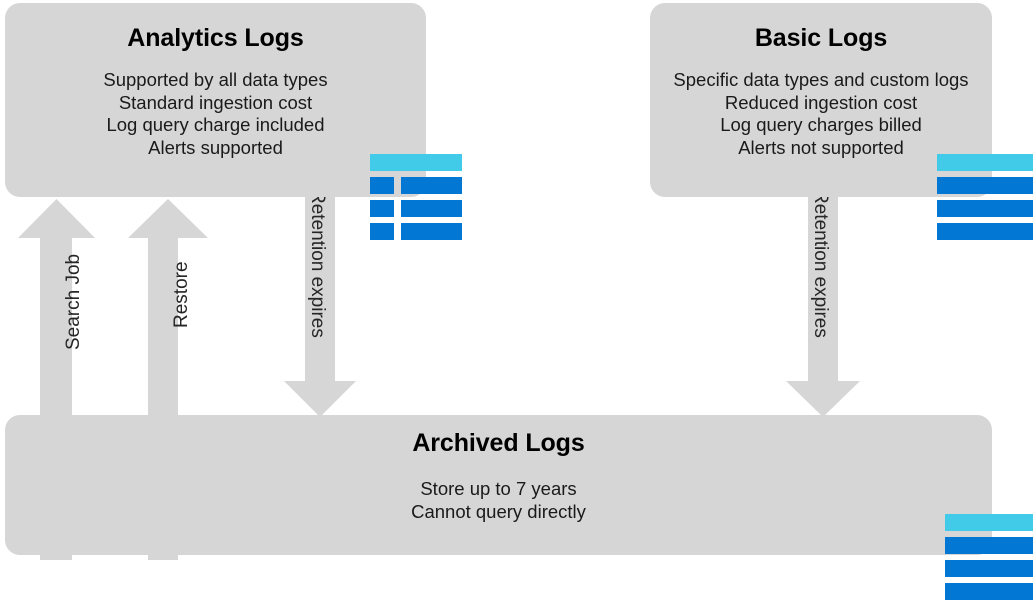 This screenshot has height=600, width=1033. What do you see at coordinates (498, 511) in the screenshot?
I see `card-line: Cannot query directly` at bounding box center [498, 511].